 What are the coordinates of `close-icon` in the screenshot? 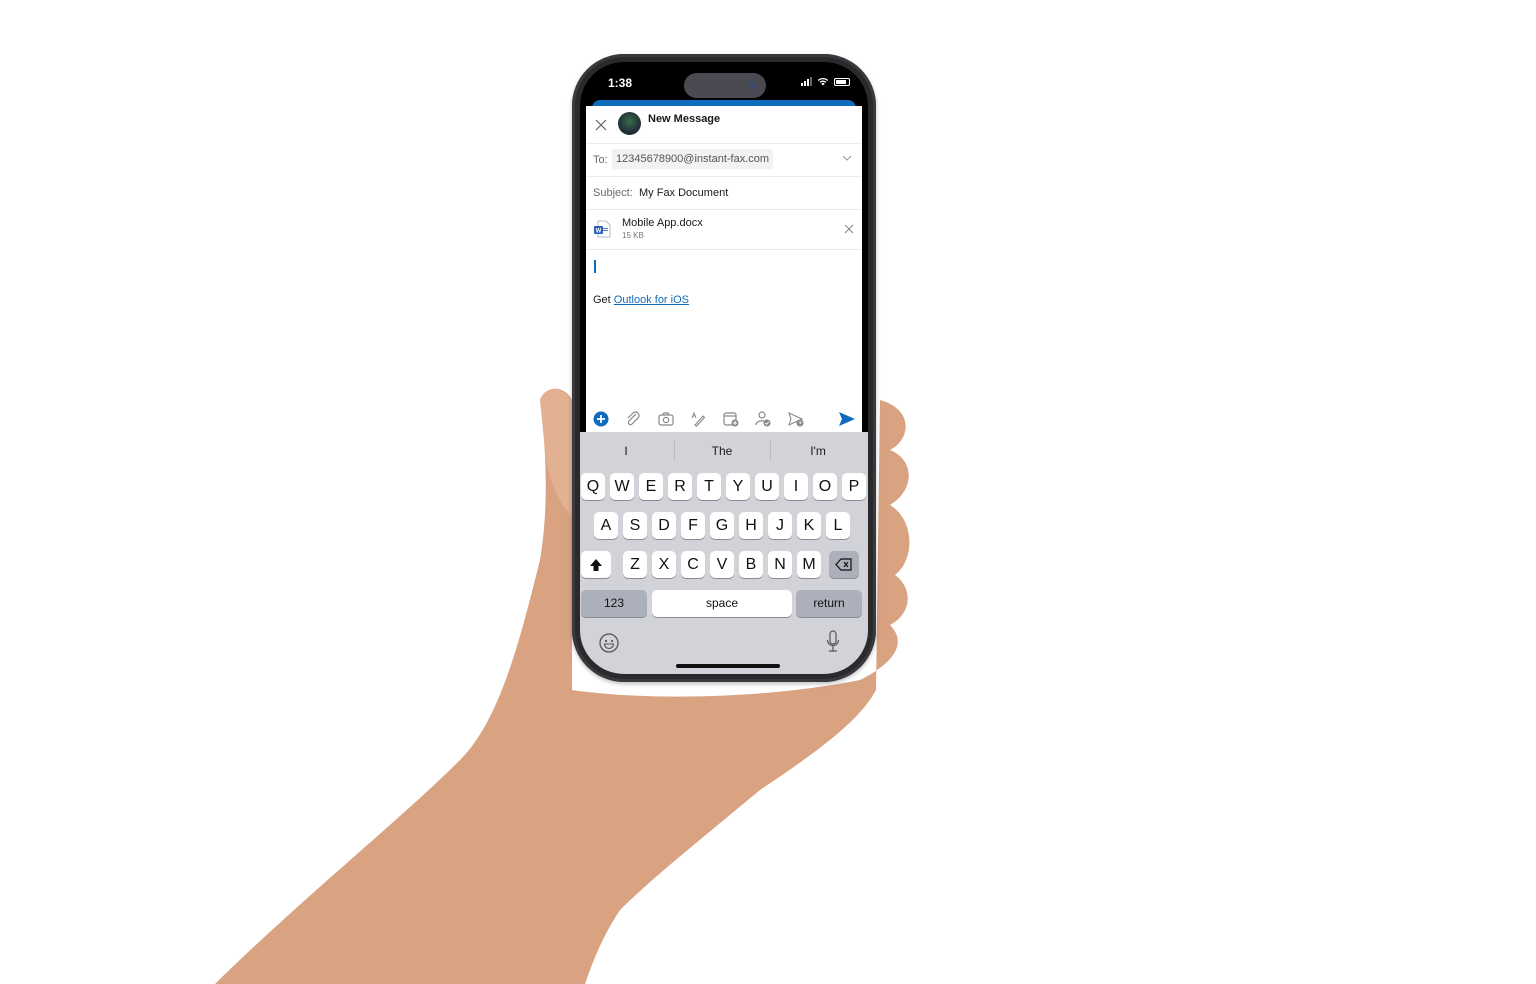 It's located at (601, 125).